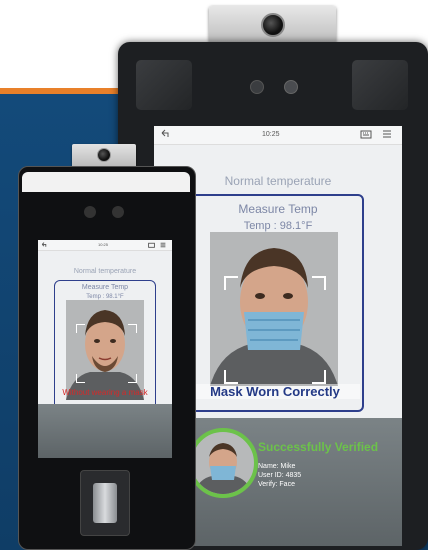  I want to click on verified-avatar, so click(223, 463).